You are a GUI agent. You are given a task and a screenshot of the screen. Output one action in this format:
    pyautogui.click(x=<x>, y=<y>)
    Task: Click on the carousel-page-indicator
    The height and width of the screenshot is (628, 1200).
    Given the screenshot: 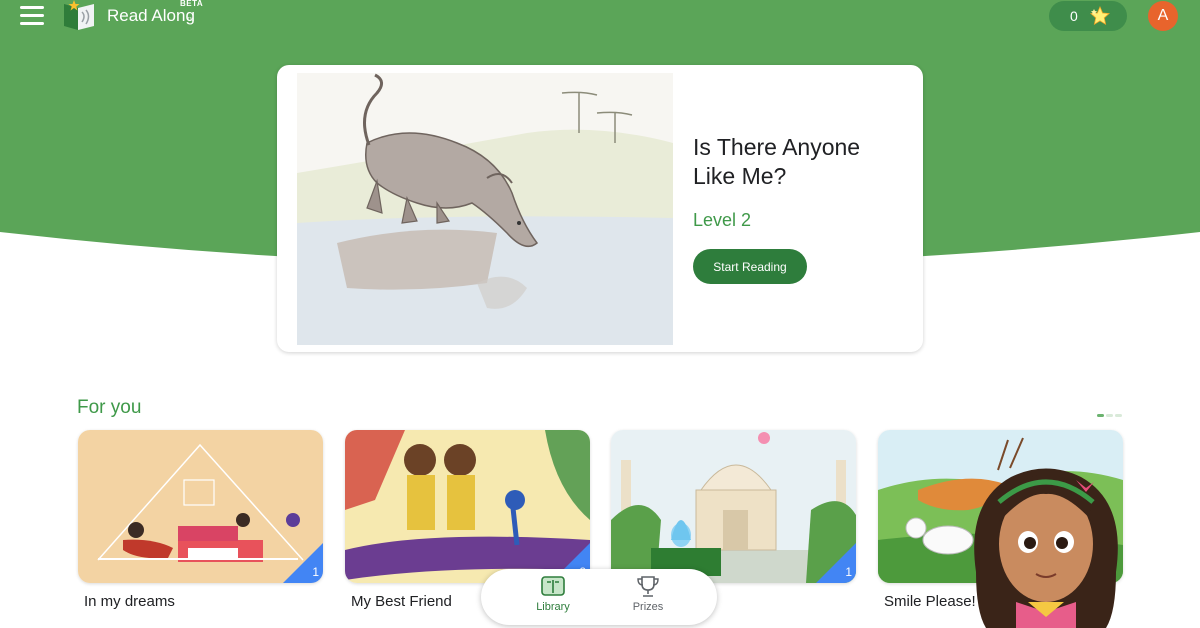 What is the action you would take?
    pyautogui.click(x=1109, y=415)
    